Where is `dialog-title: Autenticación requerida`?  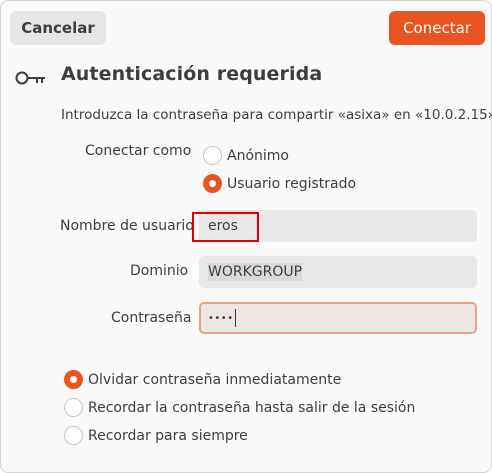
dialog-title: Autenticación requerida is located at coordinates (192, 74).